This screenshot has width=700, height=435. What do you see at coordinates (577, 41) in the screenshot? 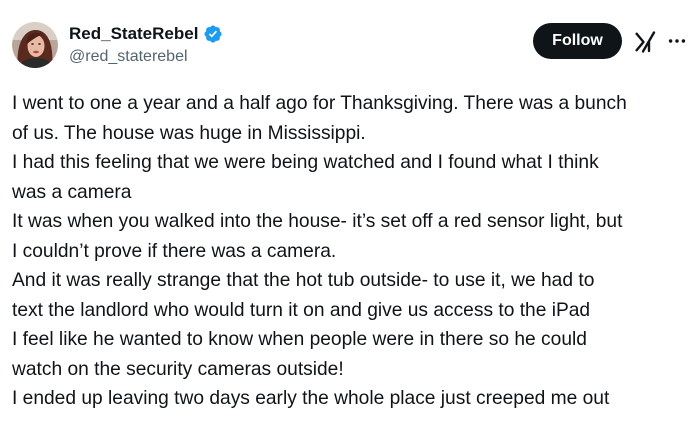
I see `follow-button: Follow` at bounding box center [577, 41].